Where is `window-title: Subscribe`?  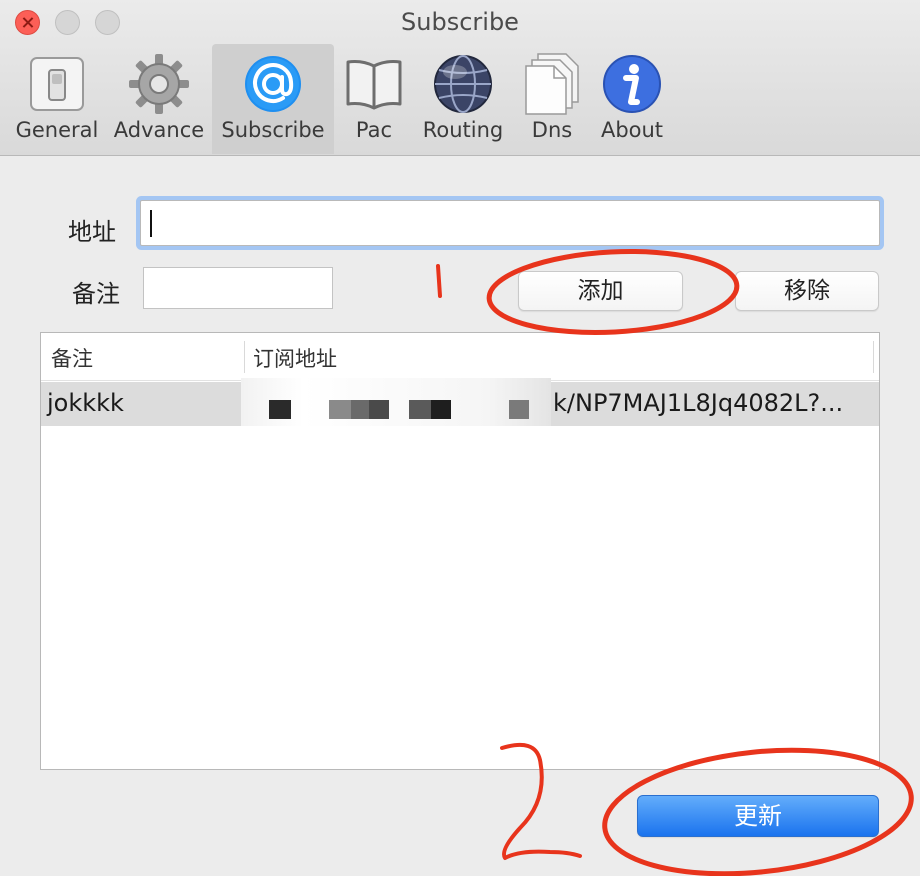 window-title: Subscribe is located at coordinates (460, 22).